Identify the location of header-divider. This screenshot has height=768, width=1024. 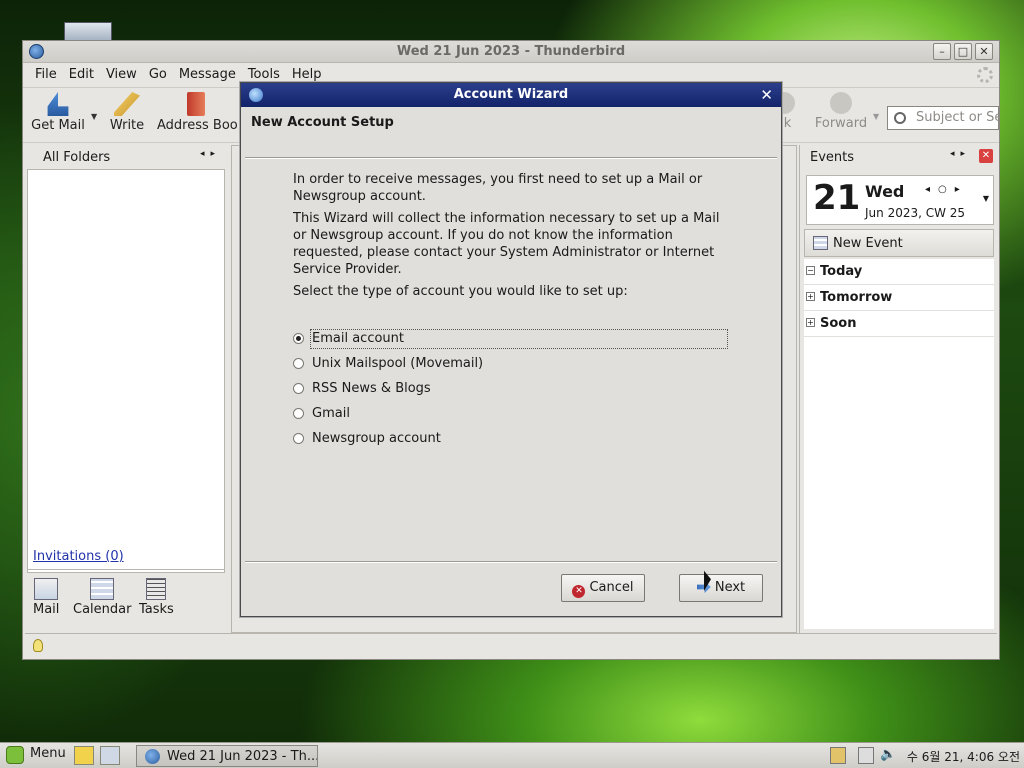
(511, 158).